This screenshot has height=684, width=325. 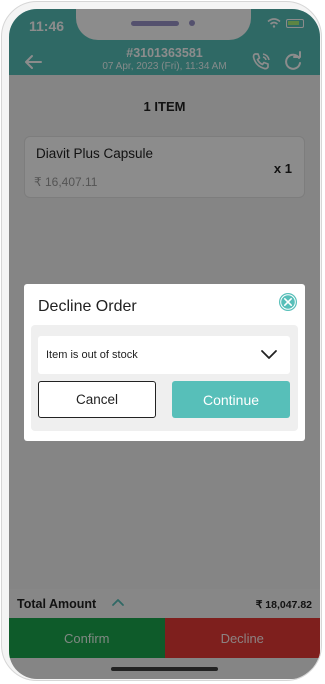 What do you see at coordinates (164, 669) in the screenshot?
I see `home-indicator` at bounding box center [164, 669].